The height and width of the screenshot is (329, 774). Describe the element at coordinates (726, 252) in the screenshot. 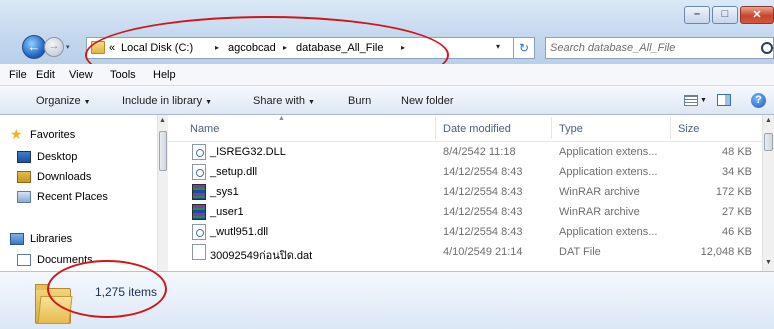

I see `file-size: 12,048 KB` at that location.